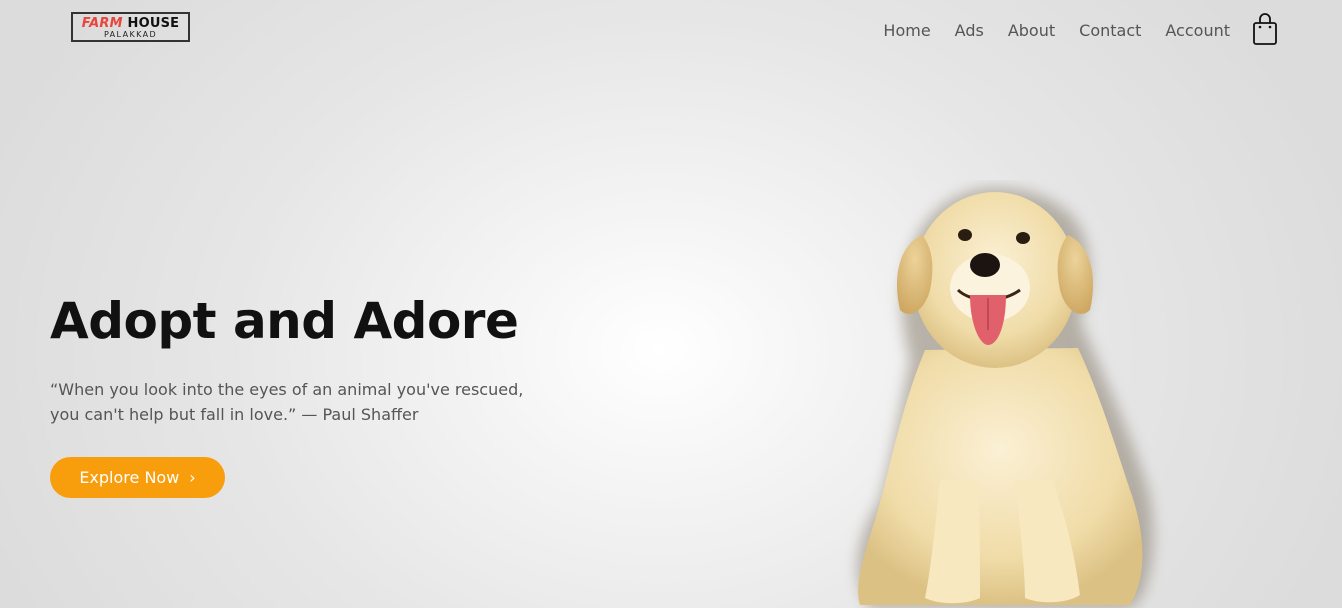  I want to click on logo-word-farm: FARM, so click(102, 23).